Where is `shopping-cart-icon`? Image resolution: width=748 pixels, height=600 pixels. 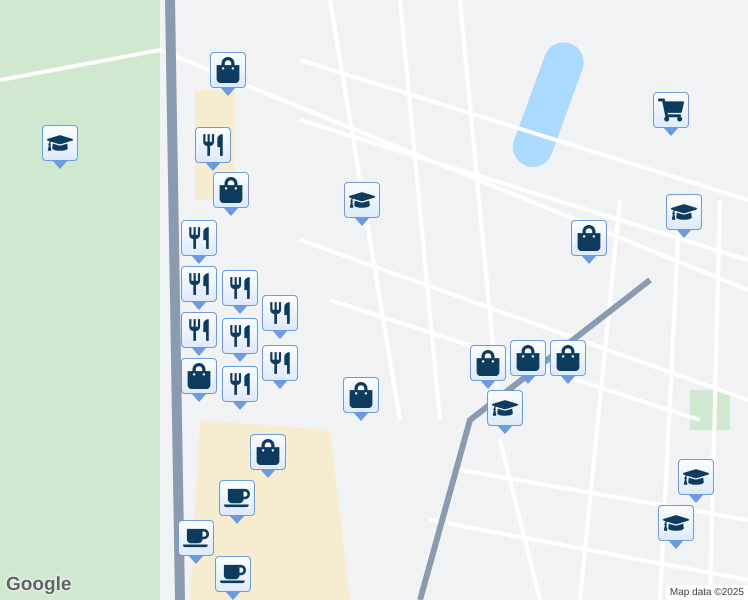 shopping-cart-icon is located at coordinates (671, 110).